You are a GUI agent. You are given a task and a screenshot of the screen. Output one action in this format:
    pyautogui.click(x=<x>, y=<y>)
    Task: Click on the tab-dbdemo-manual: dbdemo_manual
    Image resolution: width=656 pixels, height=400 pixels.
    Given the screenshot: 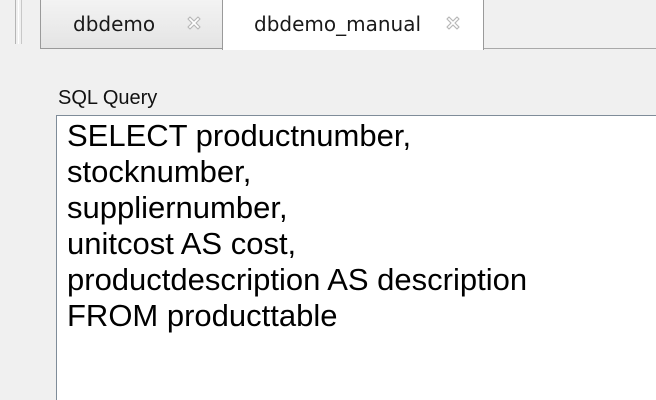 What is the action you would take?
    pyautogui.click(x=353, y=25)
    